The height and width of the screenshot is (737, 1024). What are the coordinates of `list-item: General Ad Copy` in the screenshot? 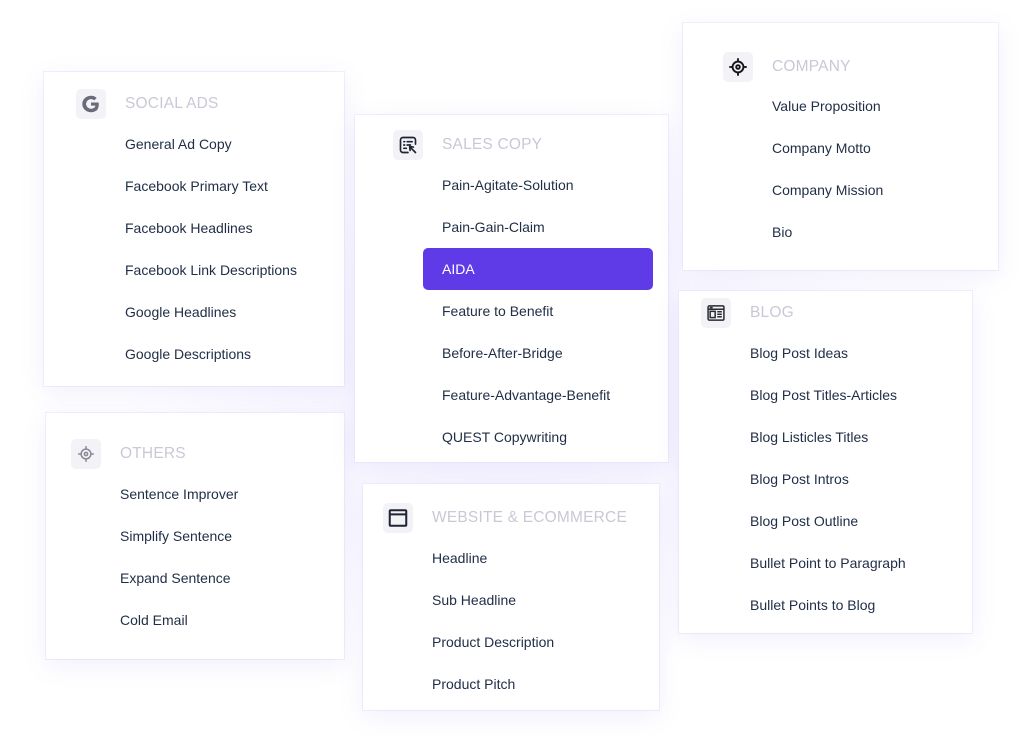 It's located at (211, 144).